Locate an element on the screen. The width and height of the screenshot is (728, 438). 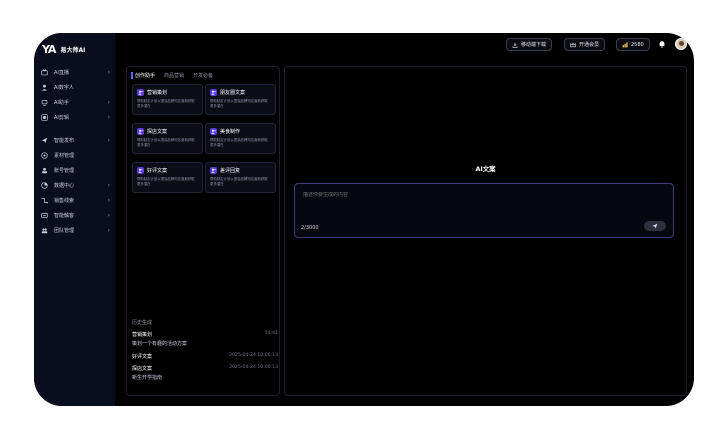
history-item: 好评文案 2025-04-24 10:06:13 is located at coordinates (205, 356).